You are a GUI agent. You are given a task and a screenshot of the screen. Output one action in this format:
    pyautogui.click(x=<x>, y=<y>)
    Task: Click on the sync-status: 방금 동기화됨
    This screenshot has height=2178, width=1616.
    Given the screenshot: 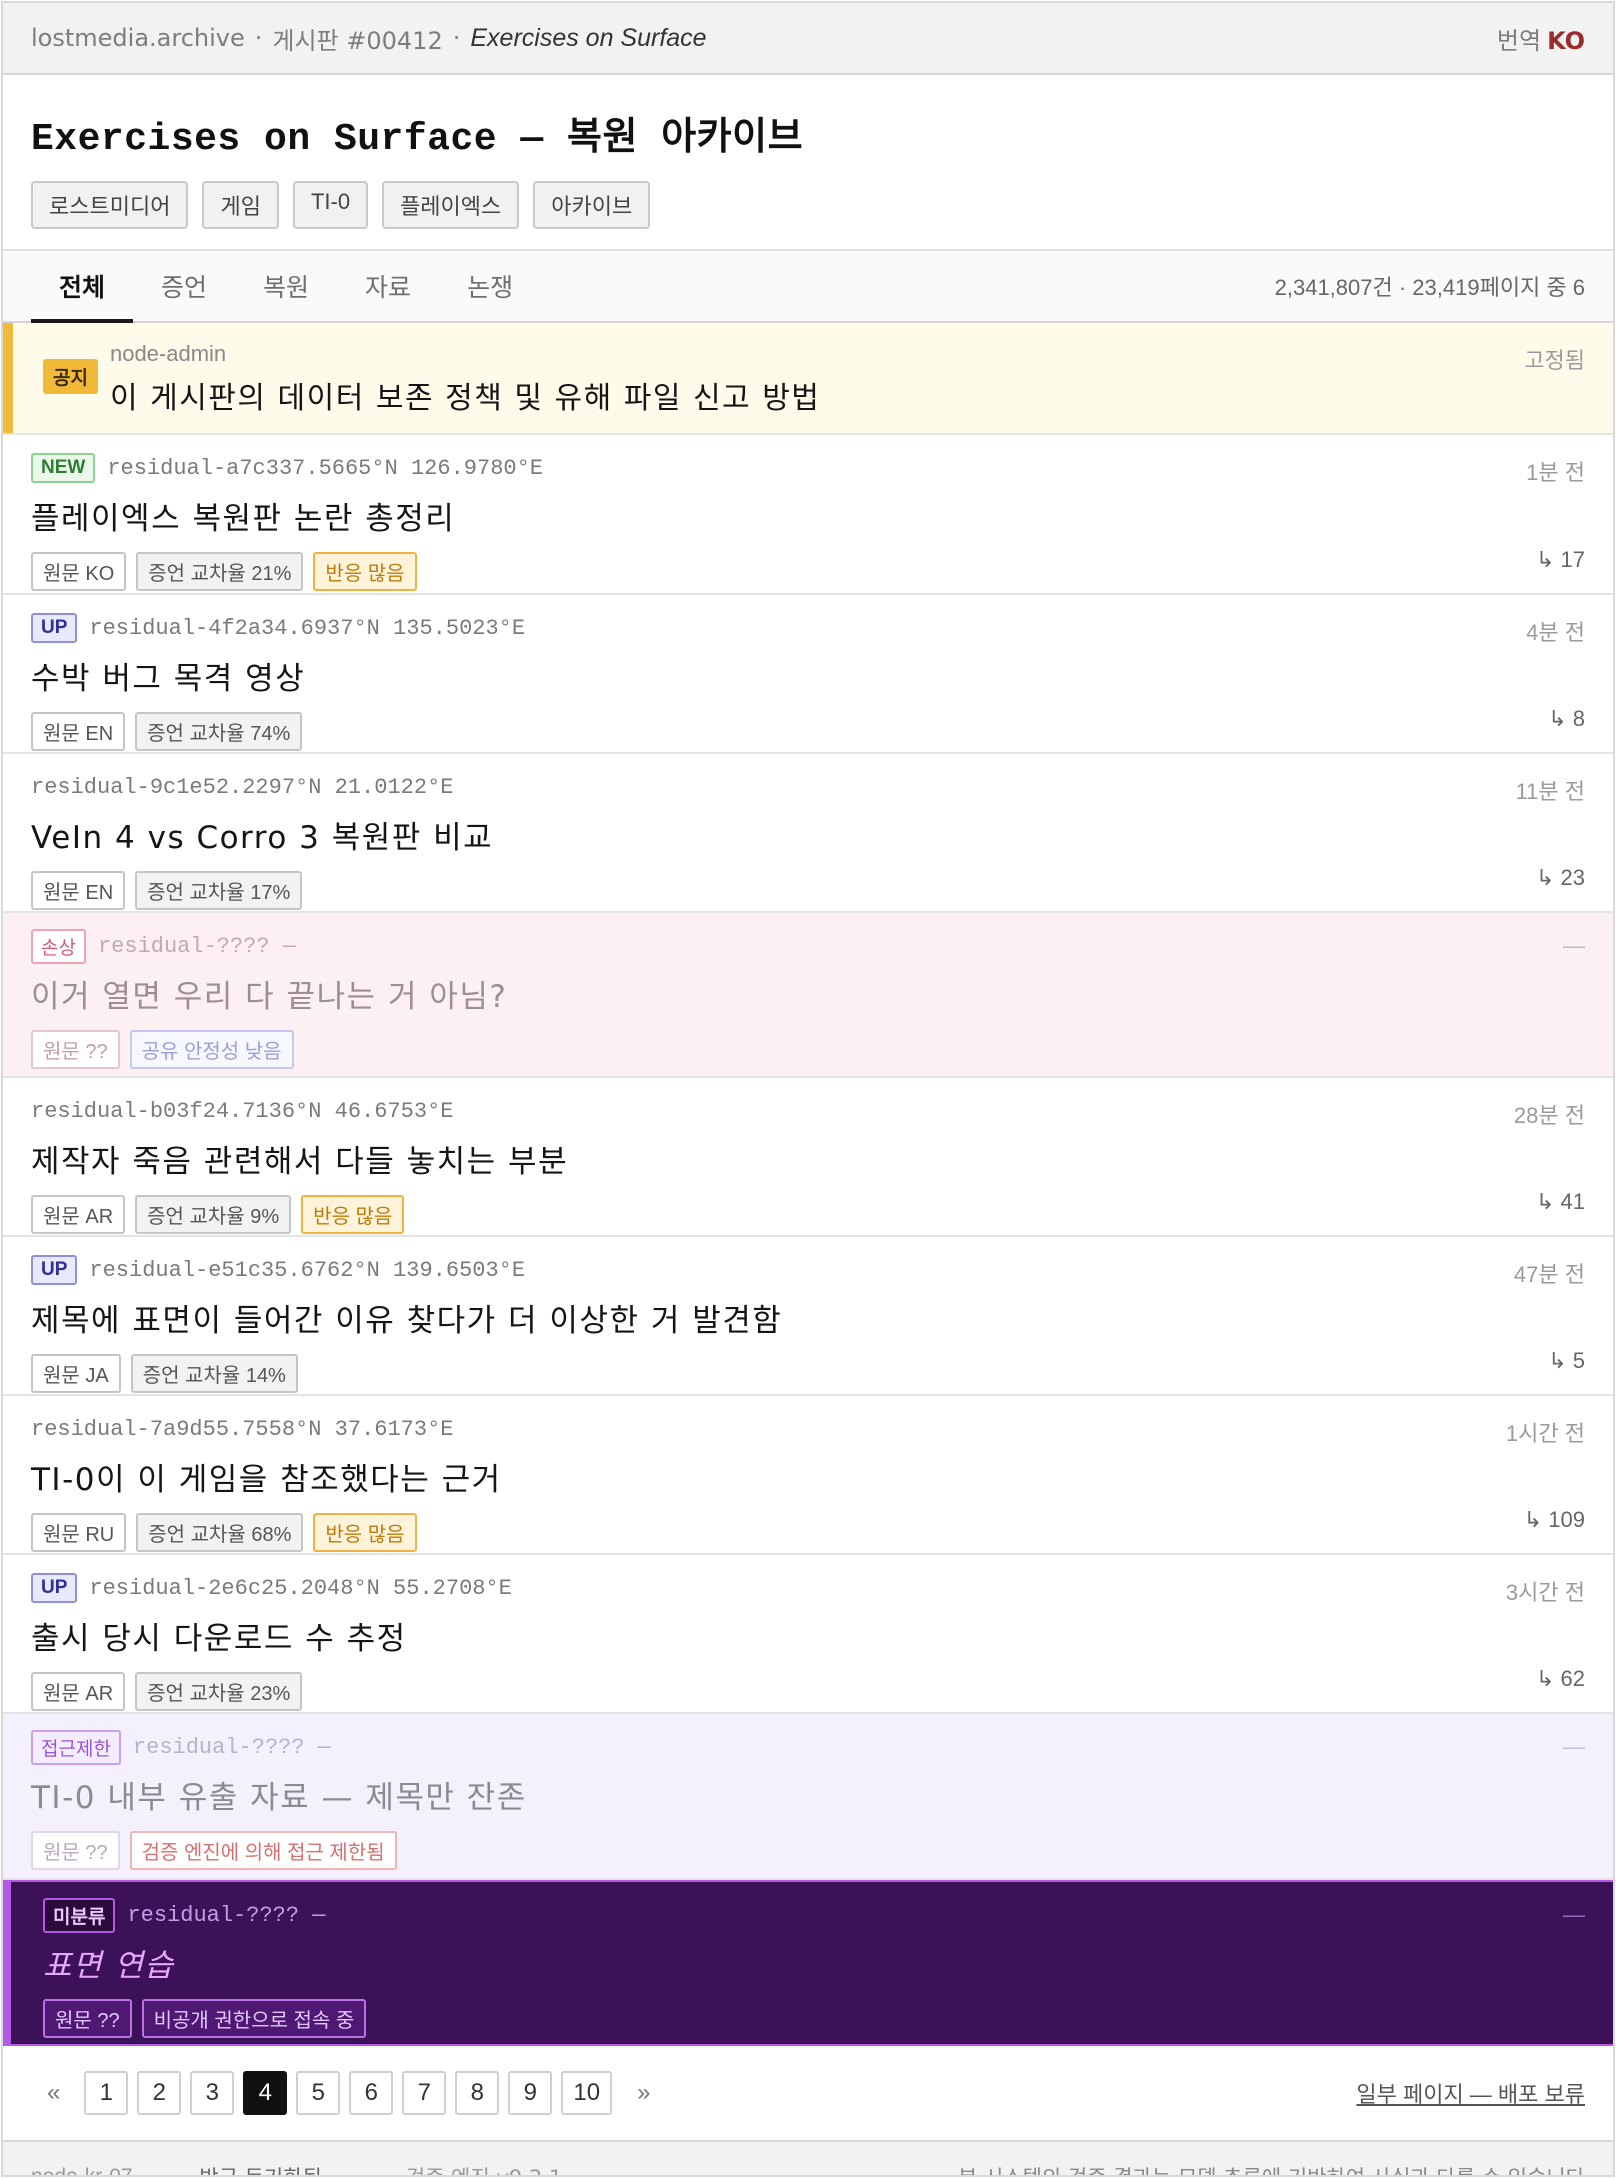 What is the action you would take?
    pyautogui.click(x=260, y=2168)
    